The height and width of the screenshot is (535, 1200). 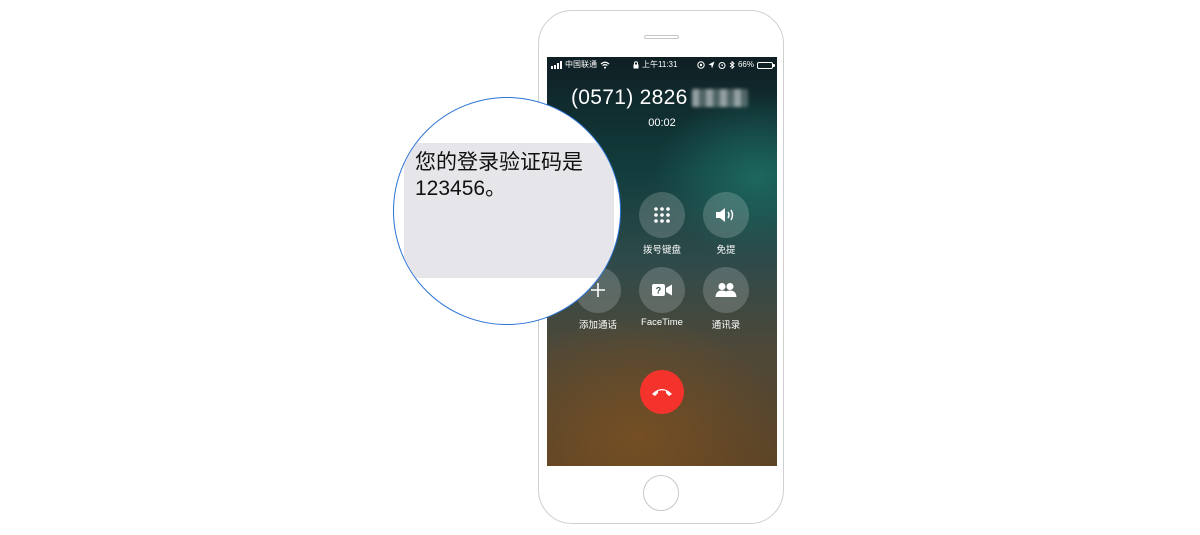 I want to click on sms-line-1: 您的登录验证码是, so click(x=499, y=162).